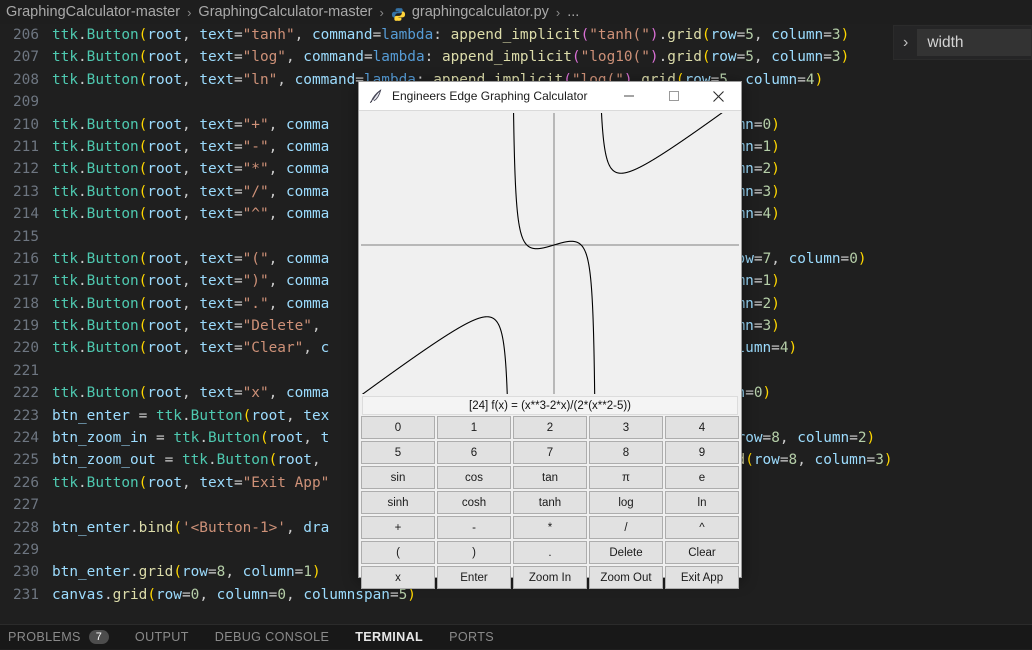 This screenshot has width=1032, height=650. Describe the element at coordinates (26, 236) in the screenshot. I see `line-number: 215` at that location.